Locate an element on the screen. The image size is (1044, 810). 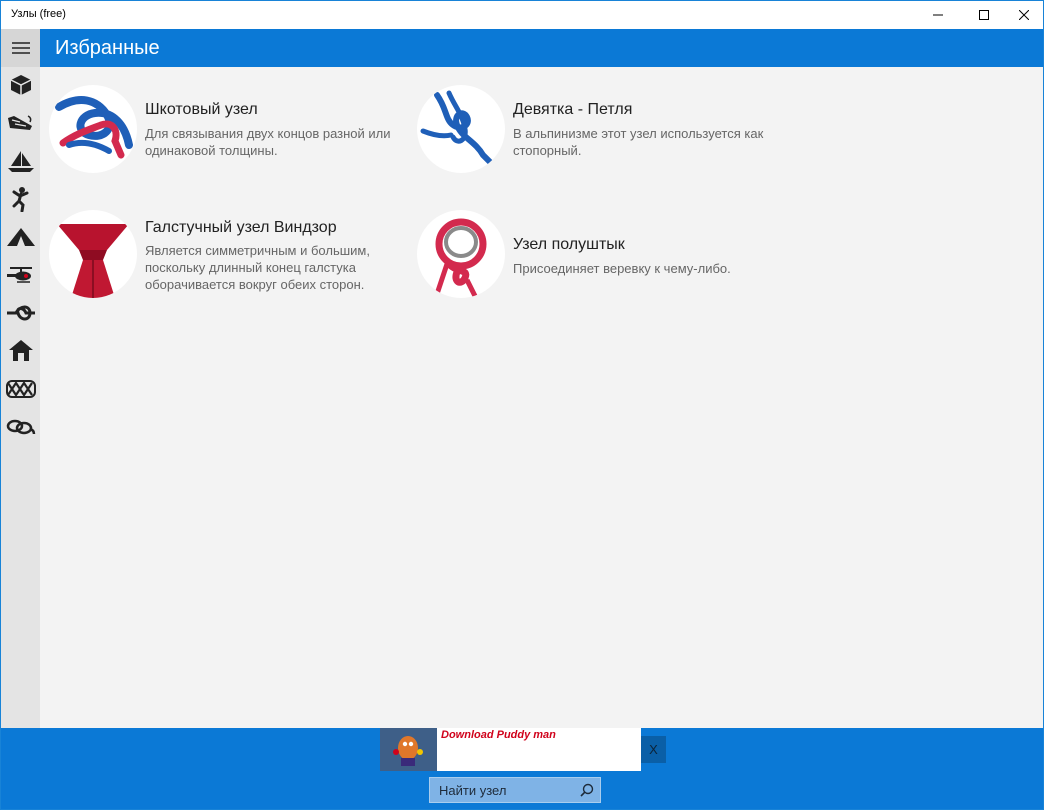
bottom-bar: Download Puddy man X Найти узел is located at coordinates (522, 768).